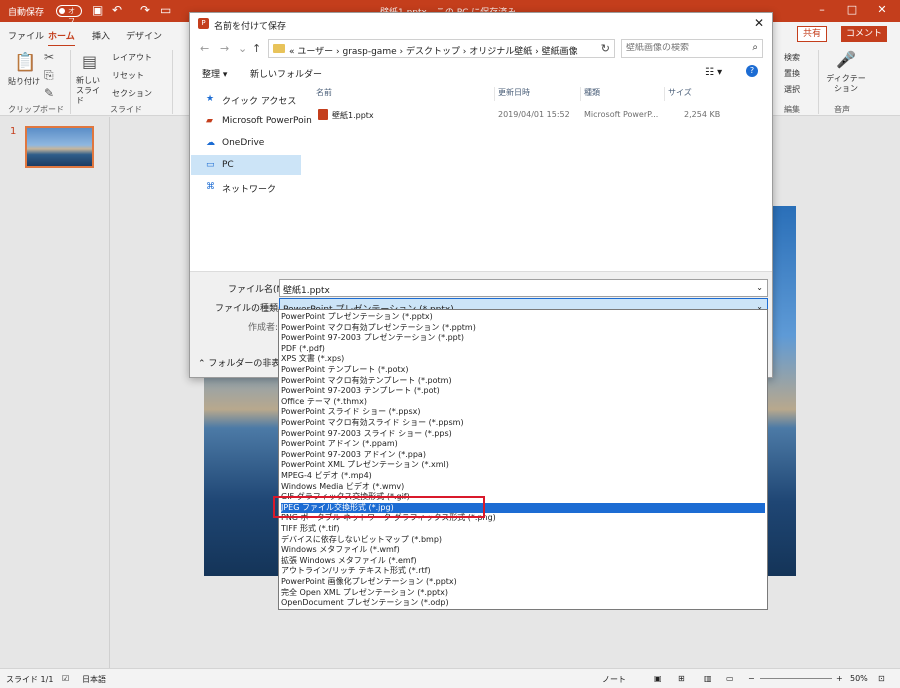 This screenshot has height=688, width=900. I want to click on section-button: セクション, so click(132, 93).